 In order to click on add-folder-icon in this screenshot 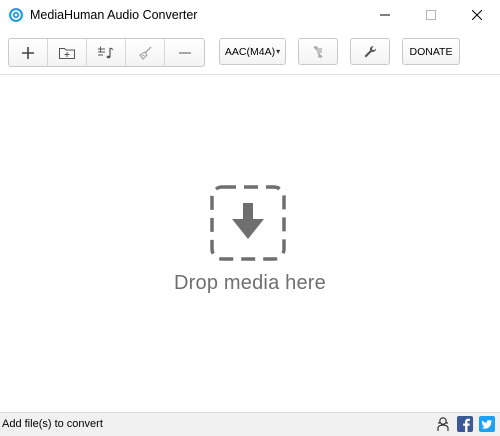, I will do `click(67, 53)`.